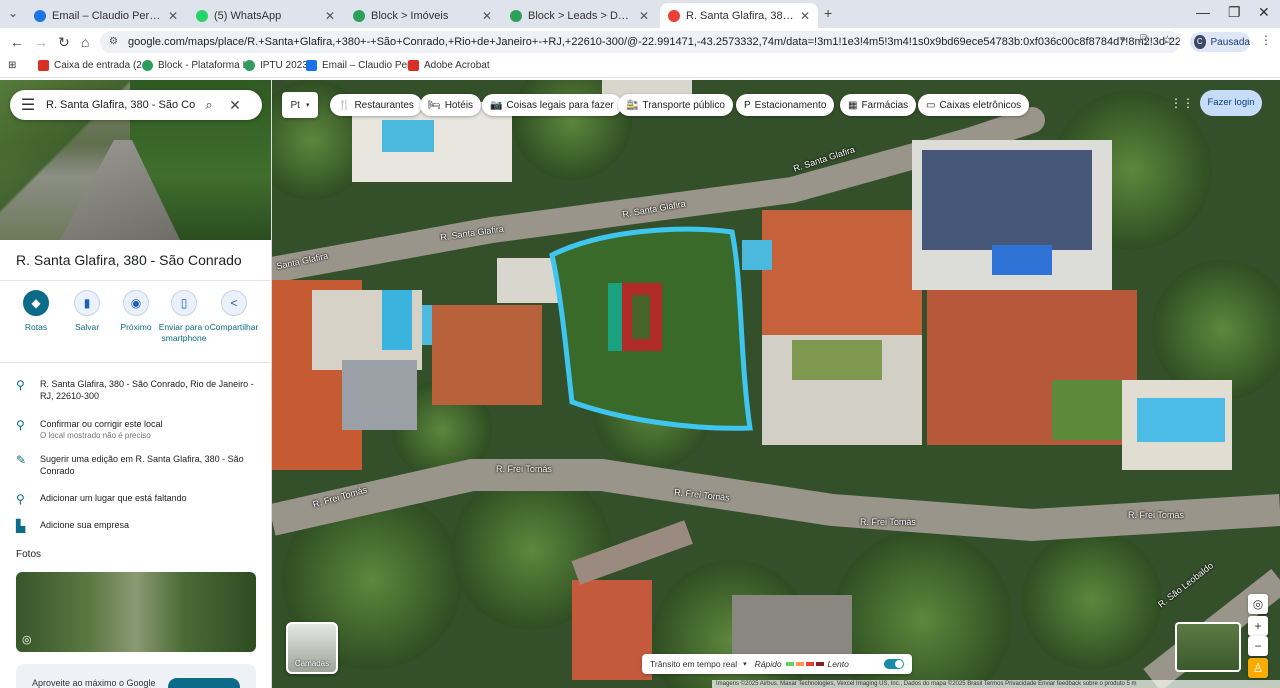 The image size is (1280, 688). What do you see at coordinates (694, 664) in the screenshot?
I see `traffic-label: Trânsito em tempo real` at bounding box center [694, 664].